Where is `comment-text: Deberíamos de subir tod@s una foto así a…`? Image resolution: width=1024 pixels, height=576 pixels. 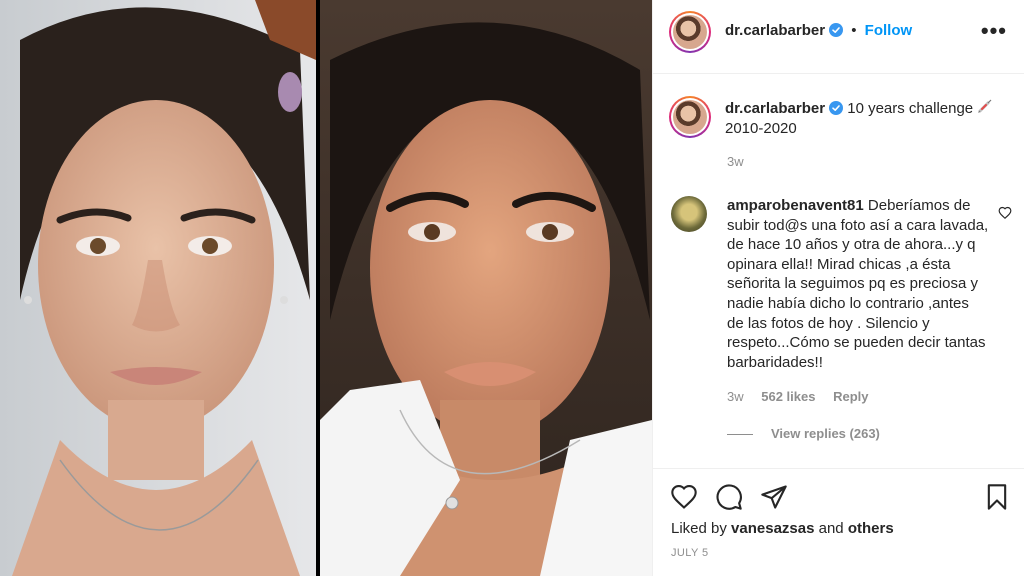 comment-text: Deberíamos de subir tod@s una foto así a… is located at coordinates (858, 284).